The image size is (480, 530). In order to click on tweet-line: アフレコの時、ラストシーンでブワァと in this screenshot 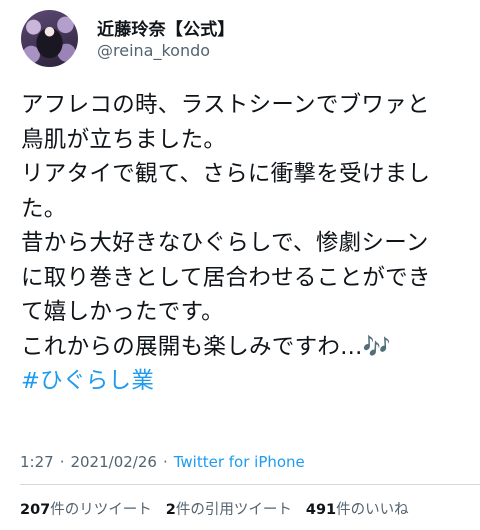, I will do `click(225, 105)`.